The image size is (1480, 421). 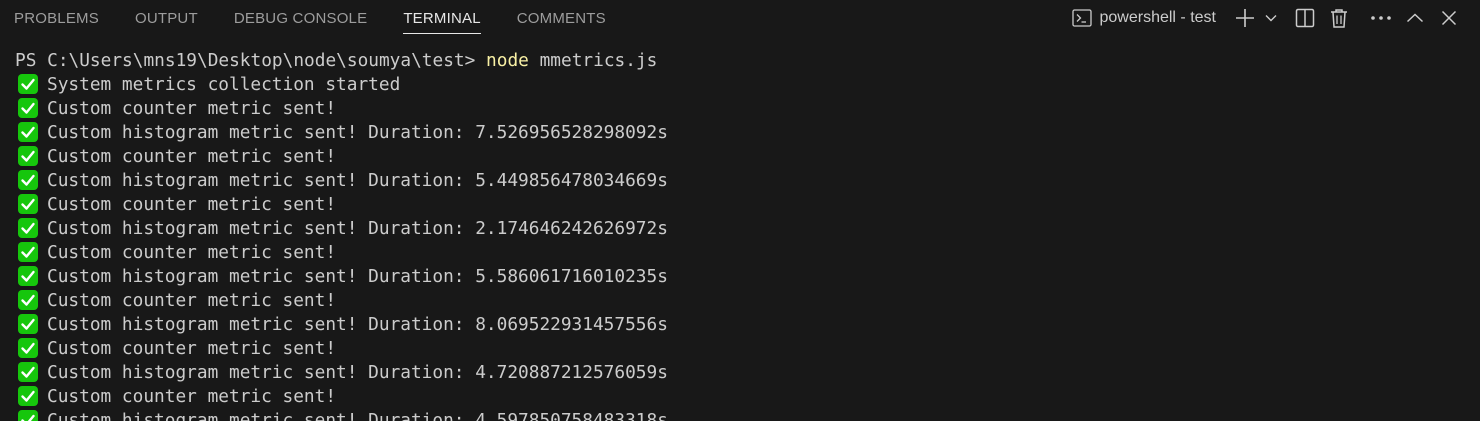 I want to click on terminal-selector: powershell - test, so click(x=1144, y=18).